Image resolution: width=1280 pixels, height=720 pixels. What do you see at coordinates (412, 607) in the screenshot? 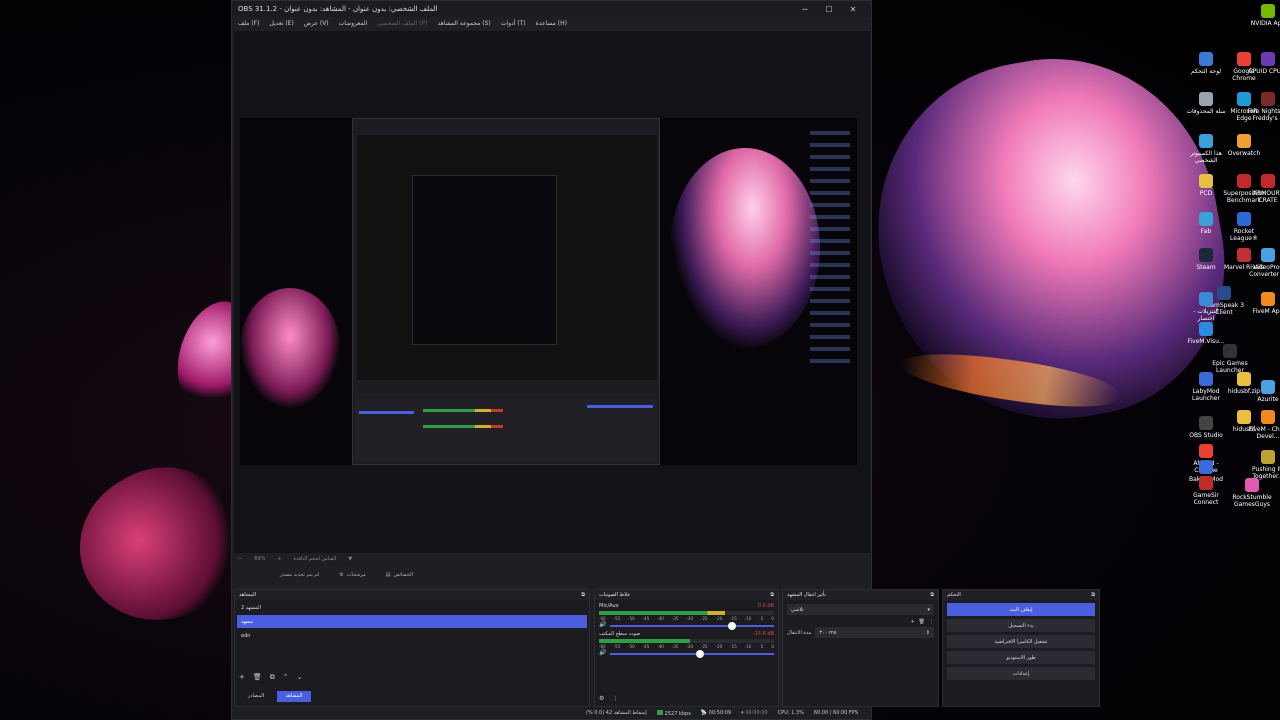
I see `scene-item: المشهد 2` at bounding box center [412, 607].